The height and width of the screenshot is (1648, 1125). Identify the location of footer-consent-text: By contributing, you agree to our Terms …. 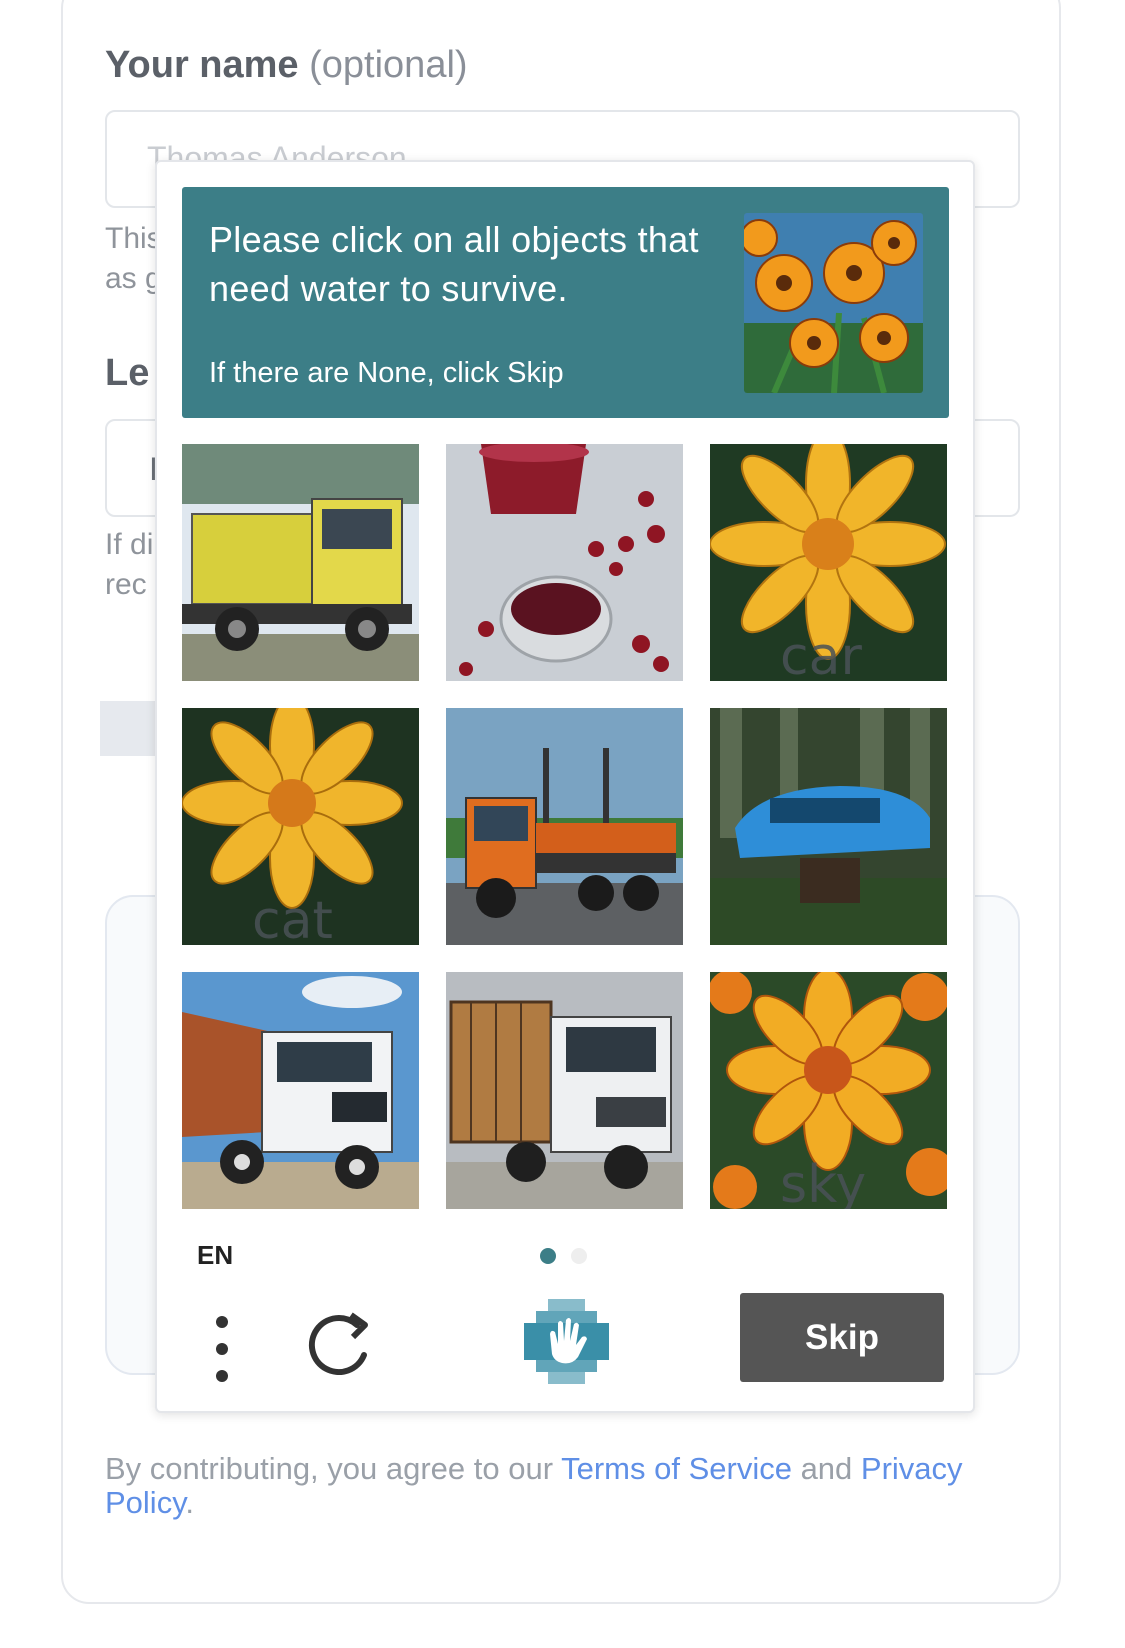
(555, 1486).